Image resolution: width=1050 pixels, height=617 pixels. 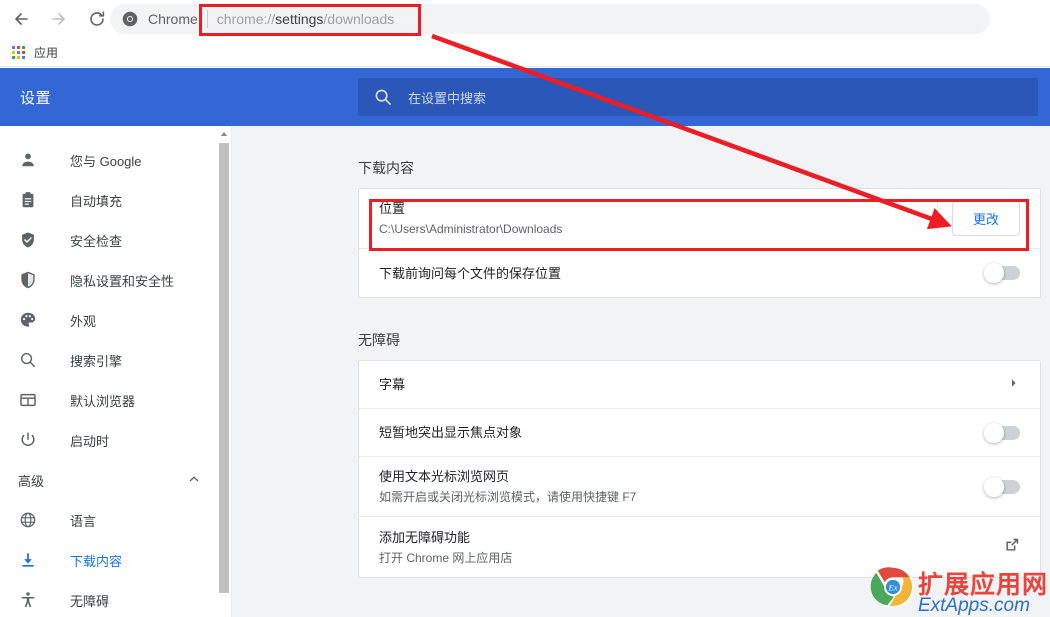 I want to click on chevron-right-icon, so click(x=1014, y=384).